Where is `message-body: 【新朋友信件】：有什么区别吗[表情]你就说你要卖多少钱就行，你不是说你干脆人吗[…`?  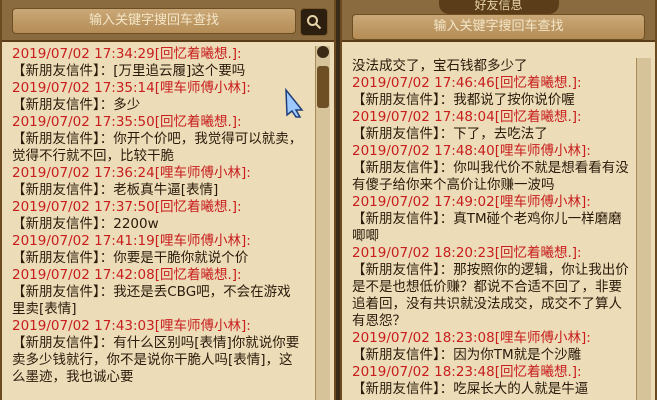 message-body: 【新朋友信件】：有什么区别吗[表情]你就说你要卖多少钱就行，你不是说你干脆人吗[… is located at coordinates (156, 360).